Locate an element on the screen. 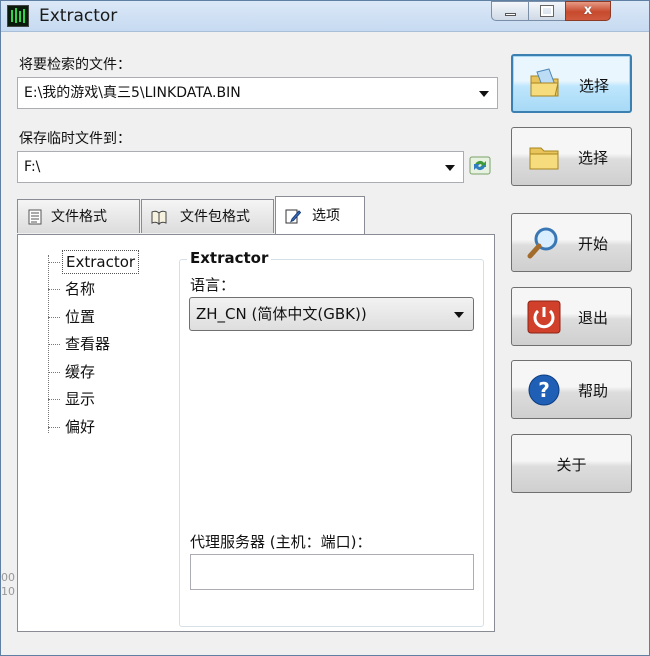  settings-icon is located at coordinates (293, 216).